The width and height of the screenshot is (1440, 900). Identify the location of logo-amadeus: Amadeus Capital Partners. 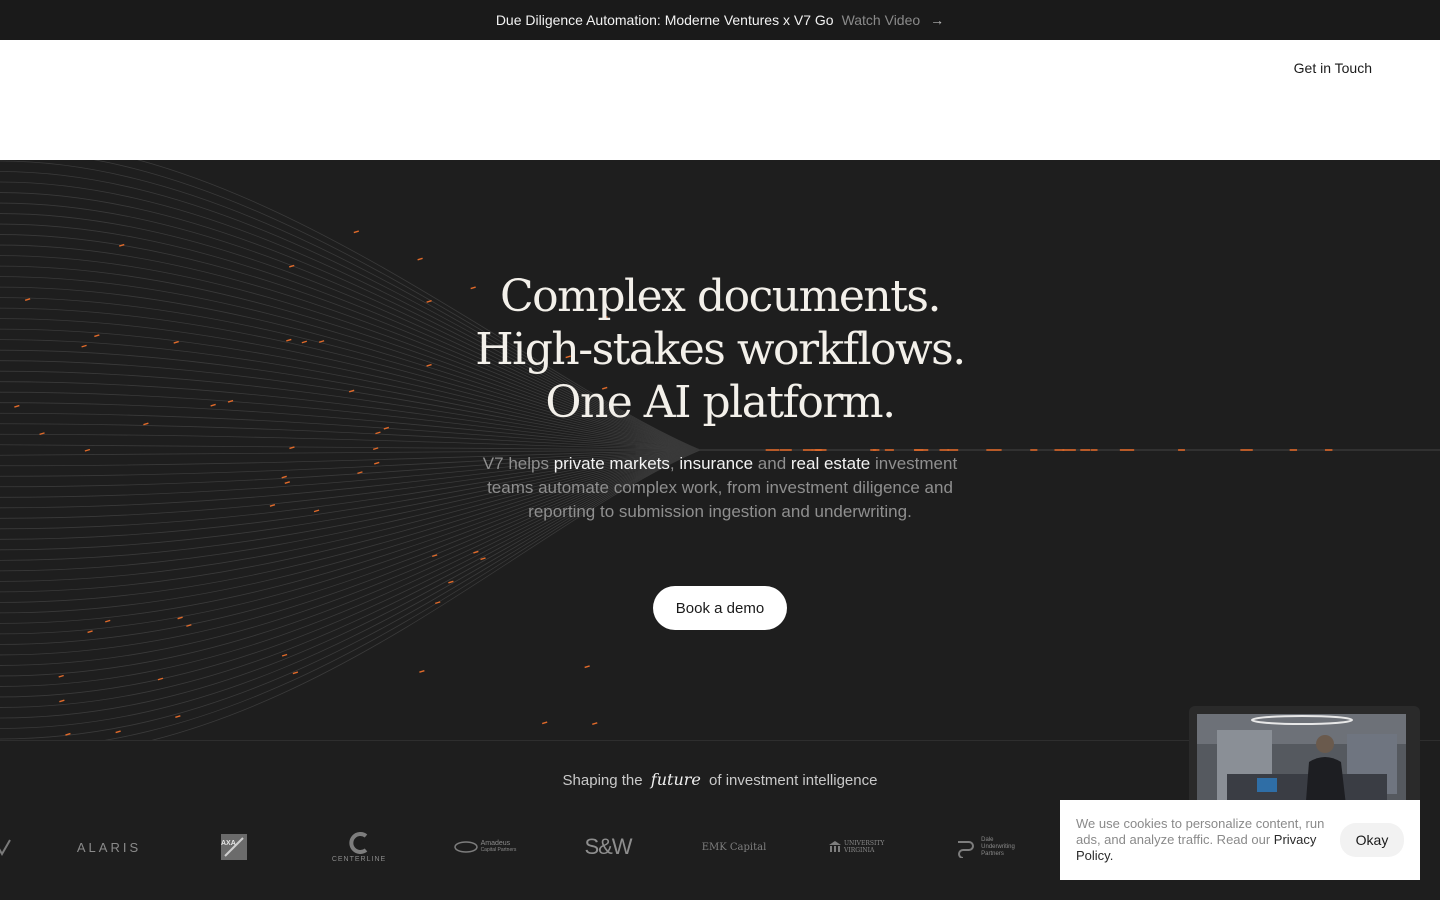
(485, 847).